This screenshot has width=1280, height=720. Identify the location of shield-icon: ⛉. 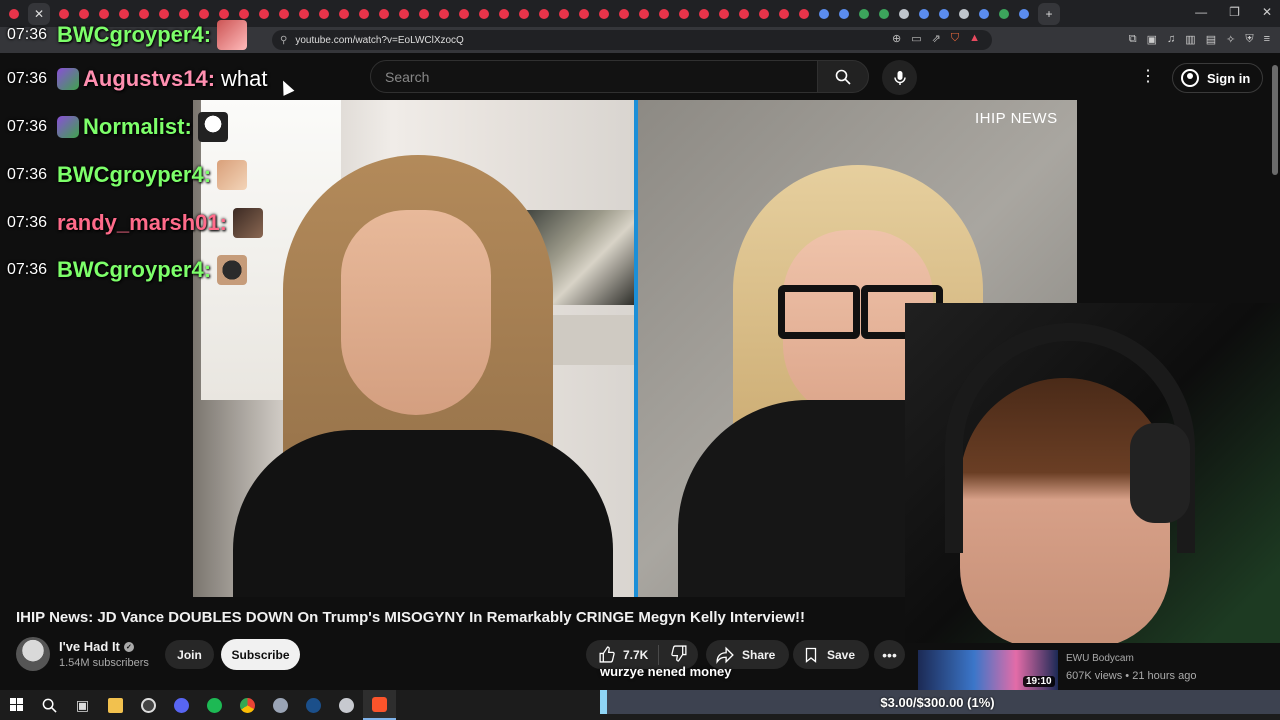
(955, 38).